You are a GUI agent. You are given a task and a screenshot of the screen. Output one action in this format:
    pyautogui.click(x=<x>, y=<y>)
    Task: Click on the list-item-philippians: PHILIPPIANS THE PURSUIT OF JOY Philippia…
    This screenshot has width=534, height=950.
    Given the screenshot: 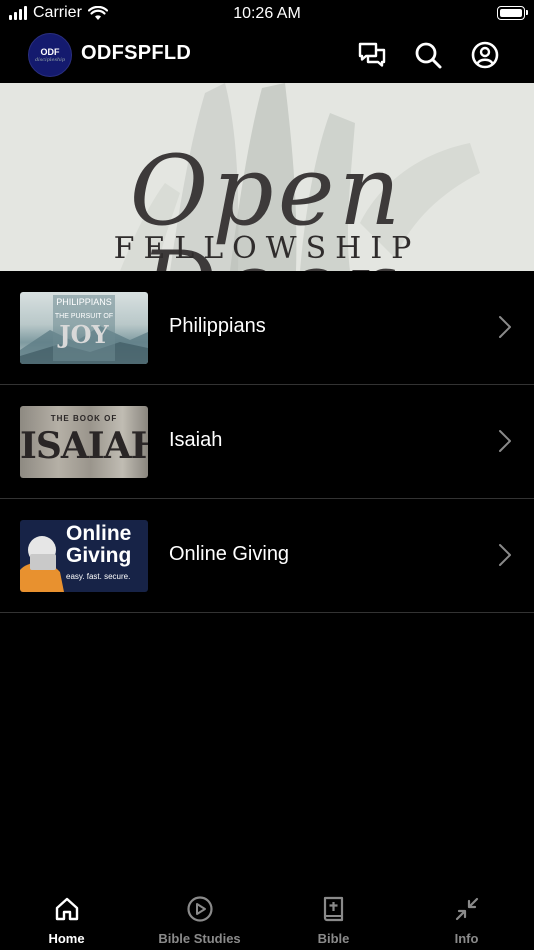 What is the action you would take?
    pyautogui.click(x=267, y=328)
    